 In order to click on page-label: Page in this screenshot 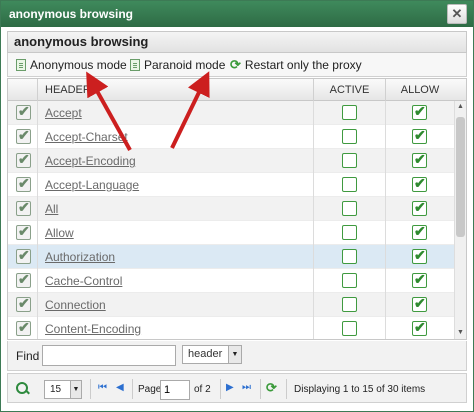, I will do `click(150, 389)`.